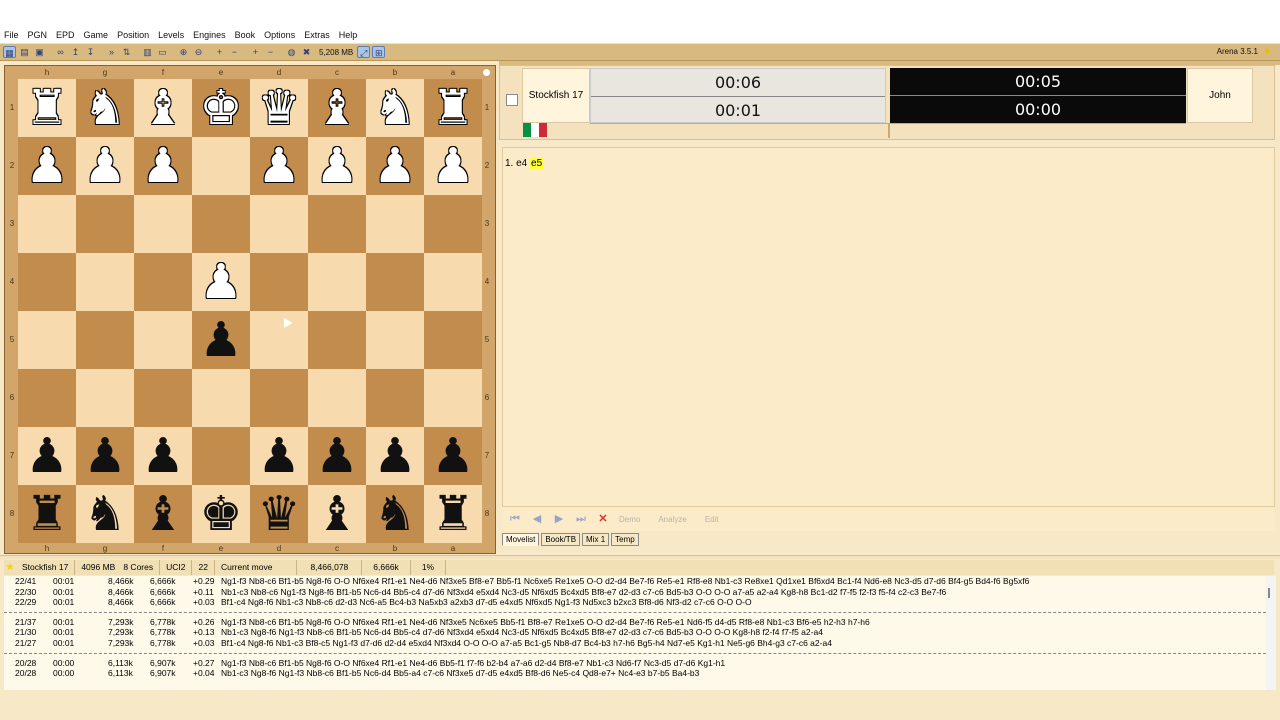 Image resolution: width=1280 pixels, height=720 pixels. Describe the element at coordinates (453, 398) in the screenshot. I see `square-a6` at that location.